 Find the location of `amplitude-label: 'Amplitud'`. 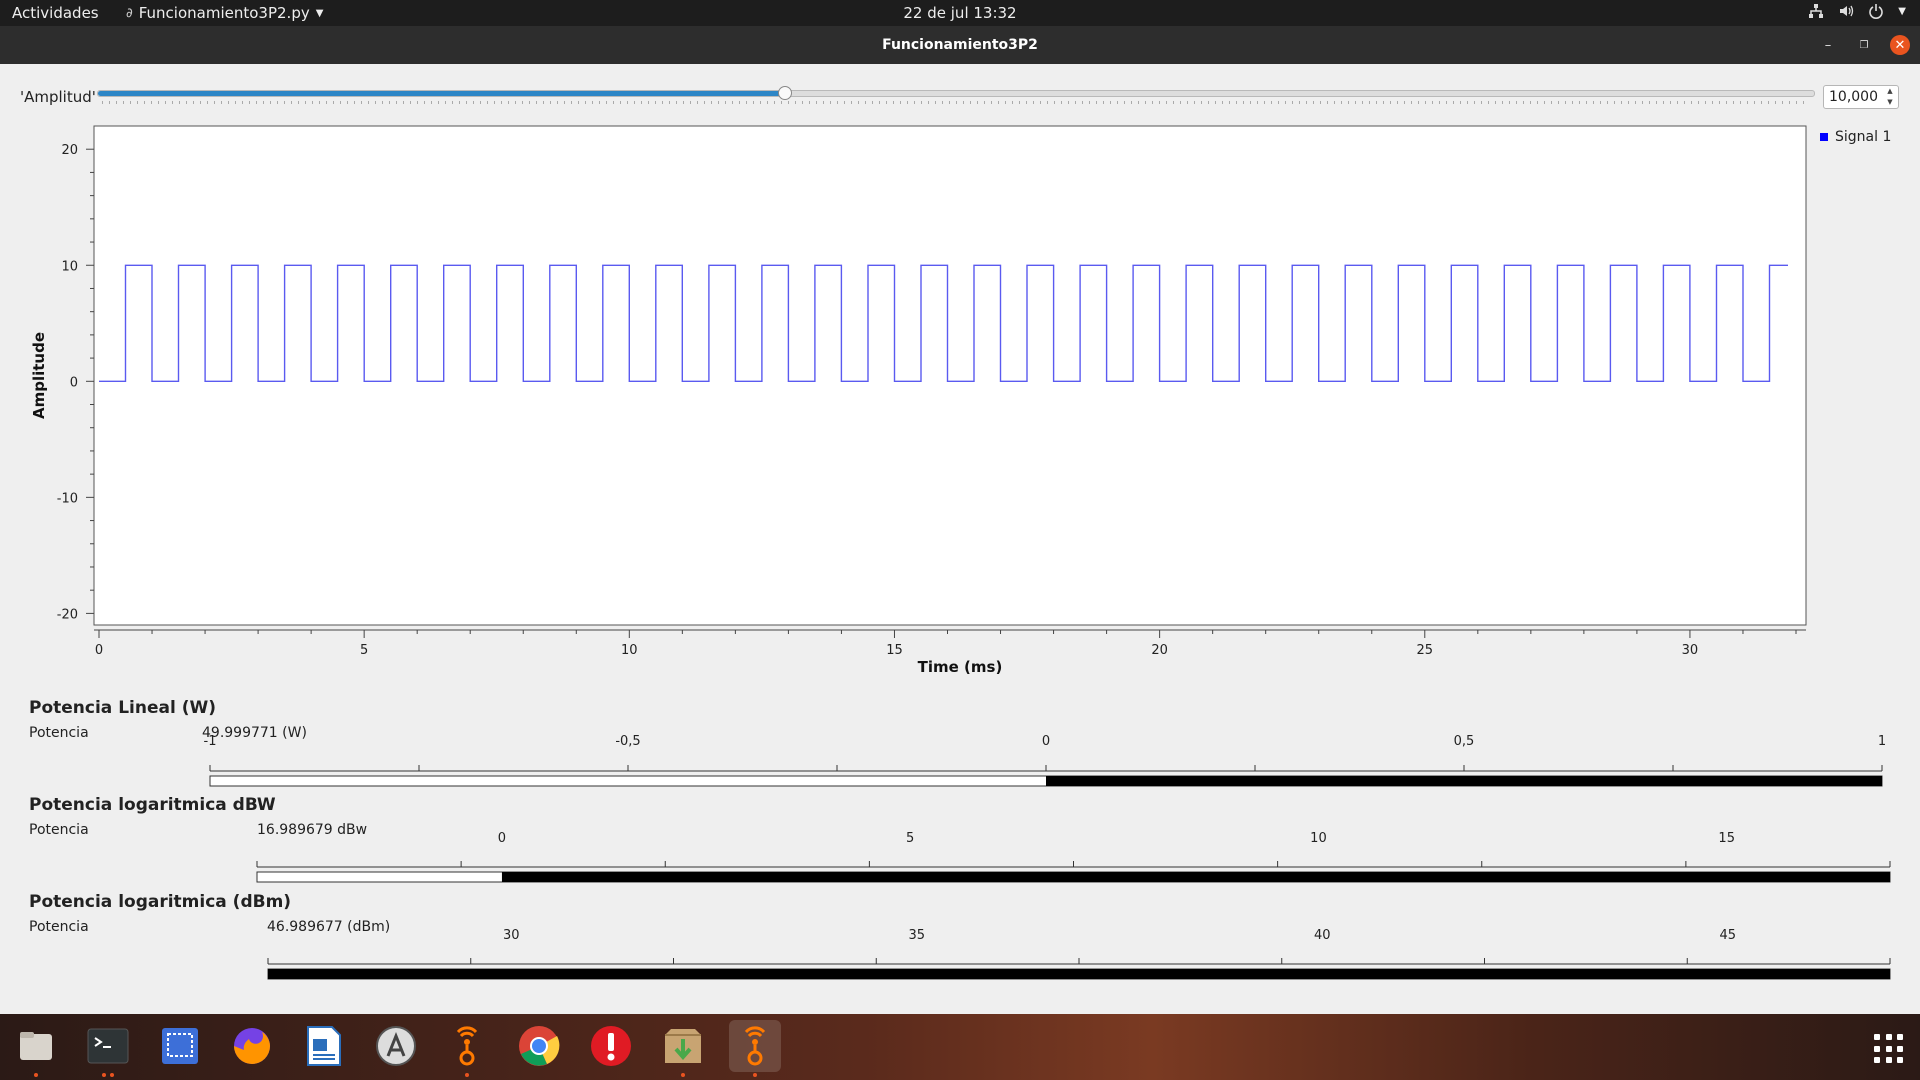

amplitude-label: 'Amplitud' is located at coordinates (58, 97).